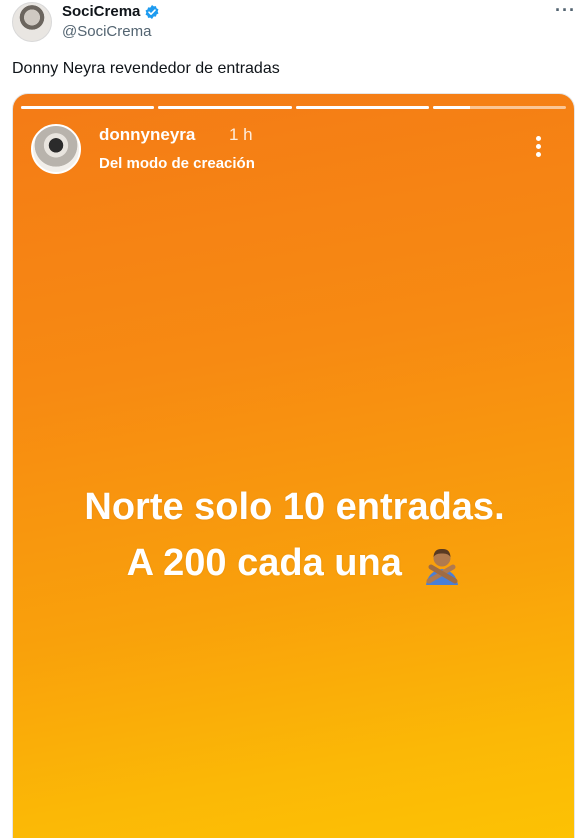 Image resolution: width=588 pixels, height=838 pixels. Describe the element at coordinates (147, 135) in the screenshot. I see `story-username: donnyneyra` at that location.